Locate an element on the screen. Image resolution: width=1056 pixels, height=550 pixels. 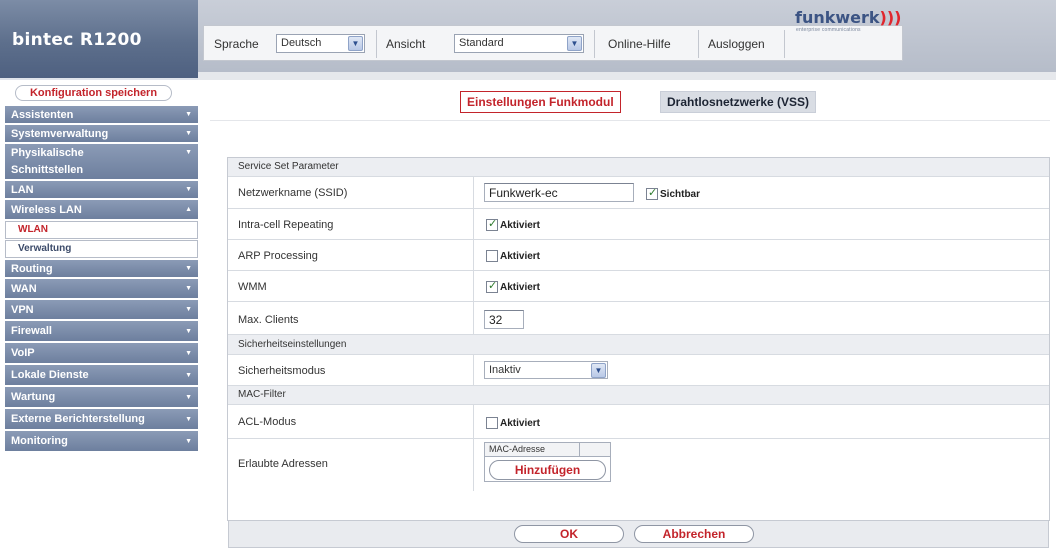
language-label: Sprache is located at coordinates (236, 44).